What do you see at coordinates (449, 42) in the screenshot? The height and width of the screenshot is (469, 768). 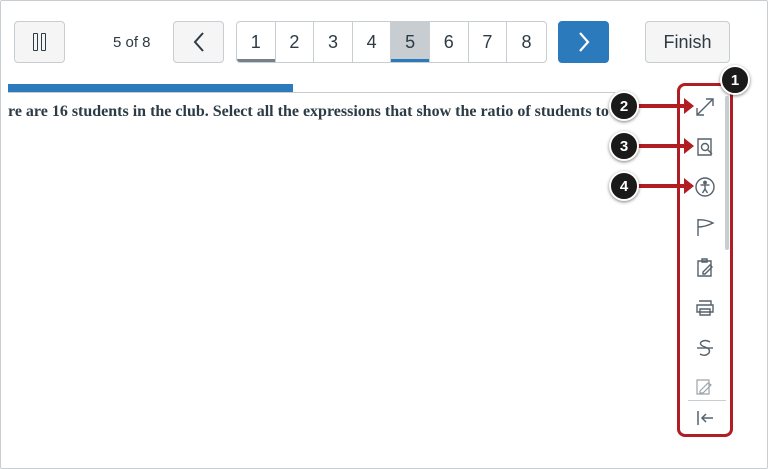 I see `page-6-button: 6` at bounding box center [449, 42].